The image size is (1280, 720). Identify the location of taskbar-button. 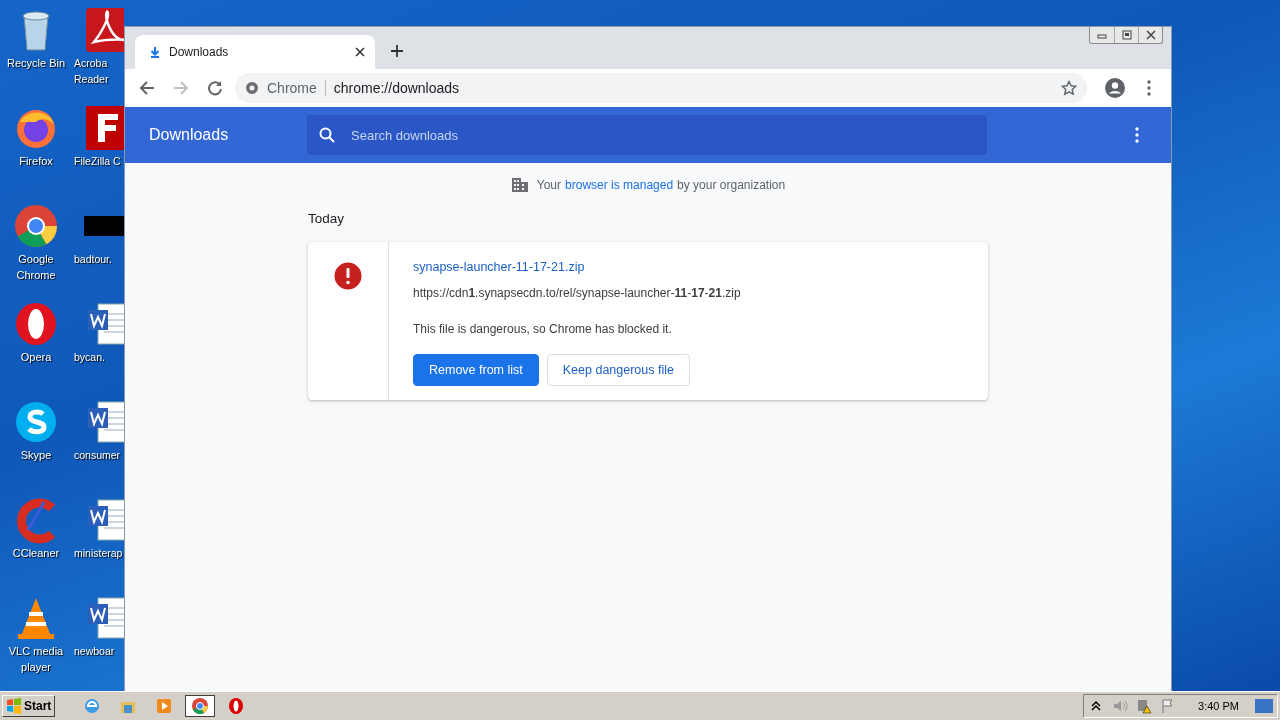
(200, 706).